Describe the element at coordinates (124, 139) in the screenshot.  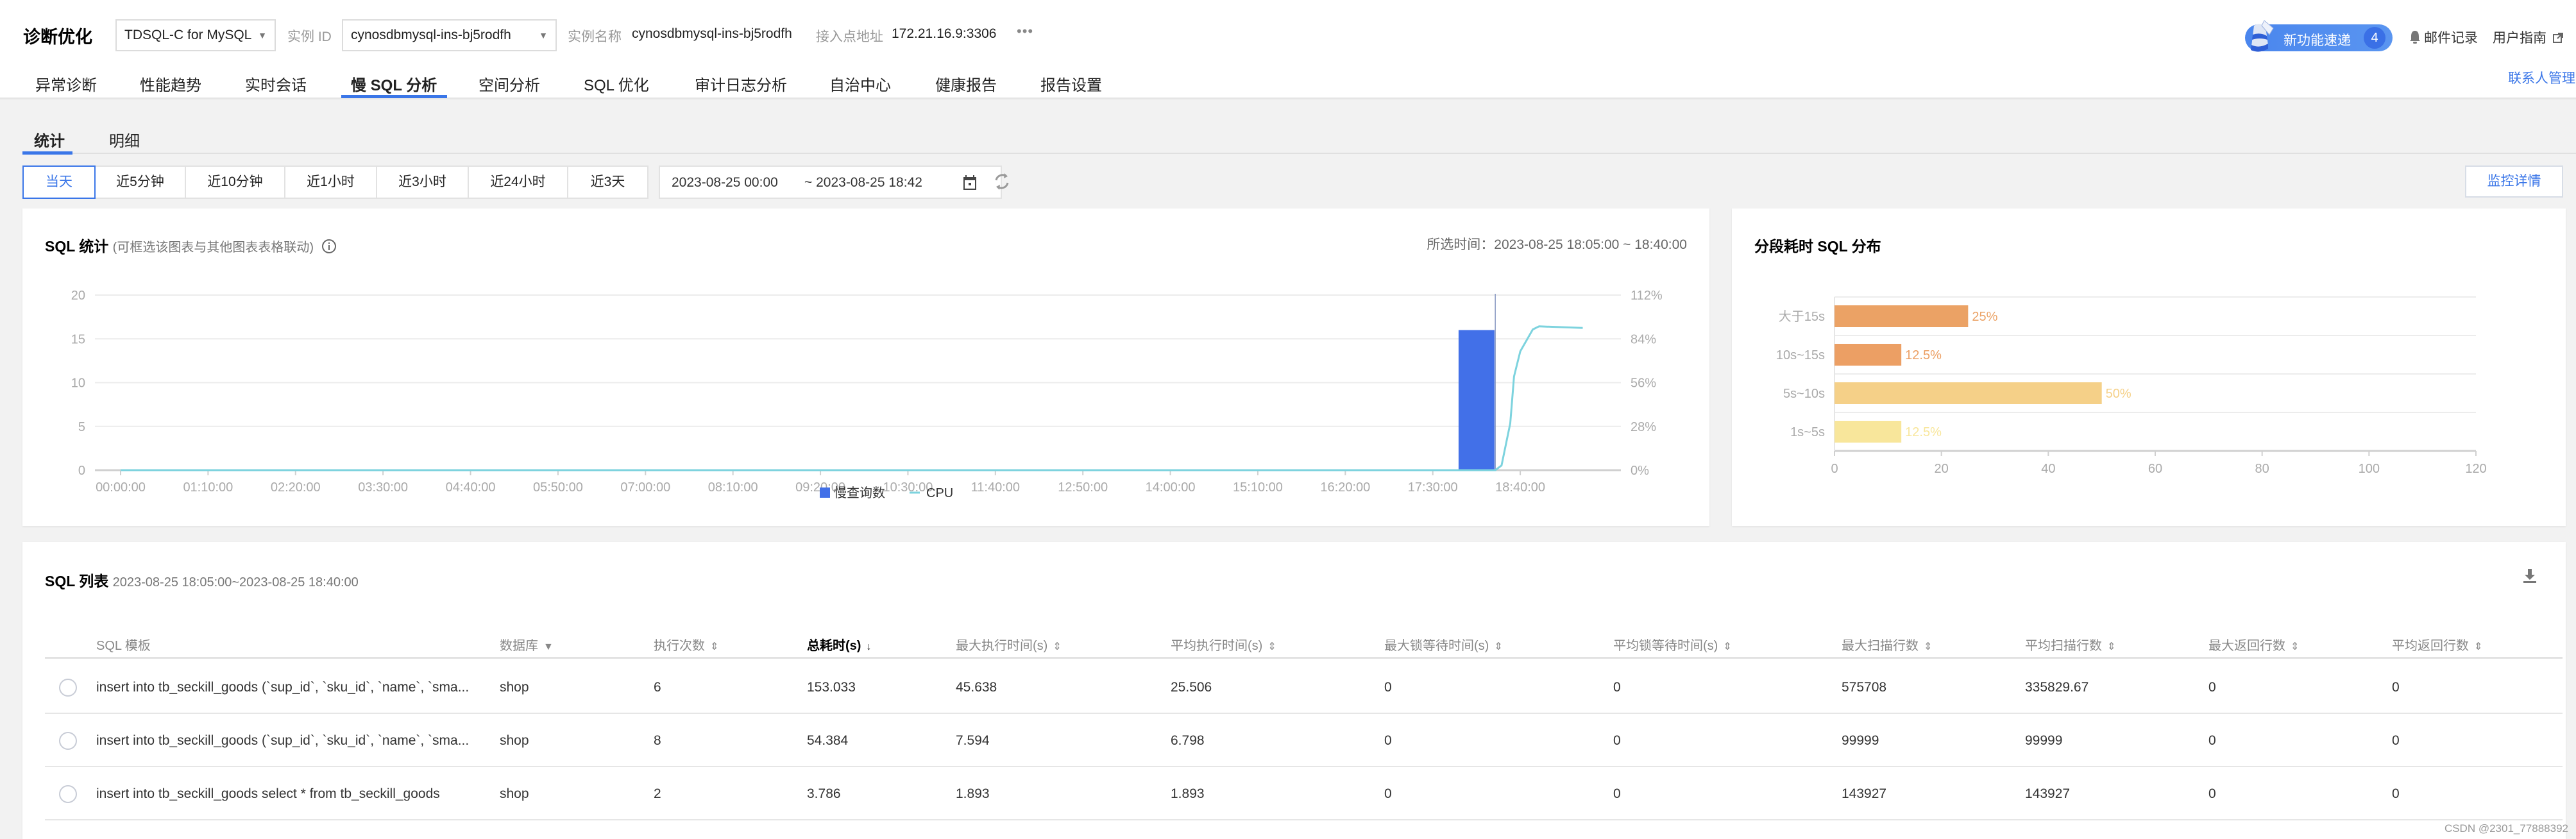
I see `subtab-details: 明细` at that location.